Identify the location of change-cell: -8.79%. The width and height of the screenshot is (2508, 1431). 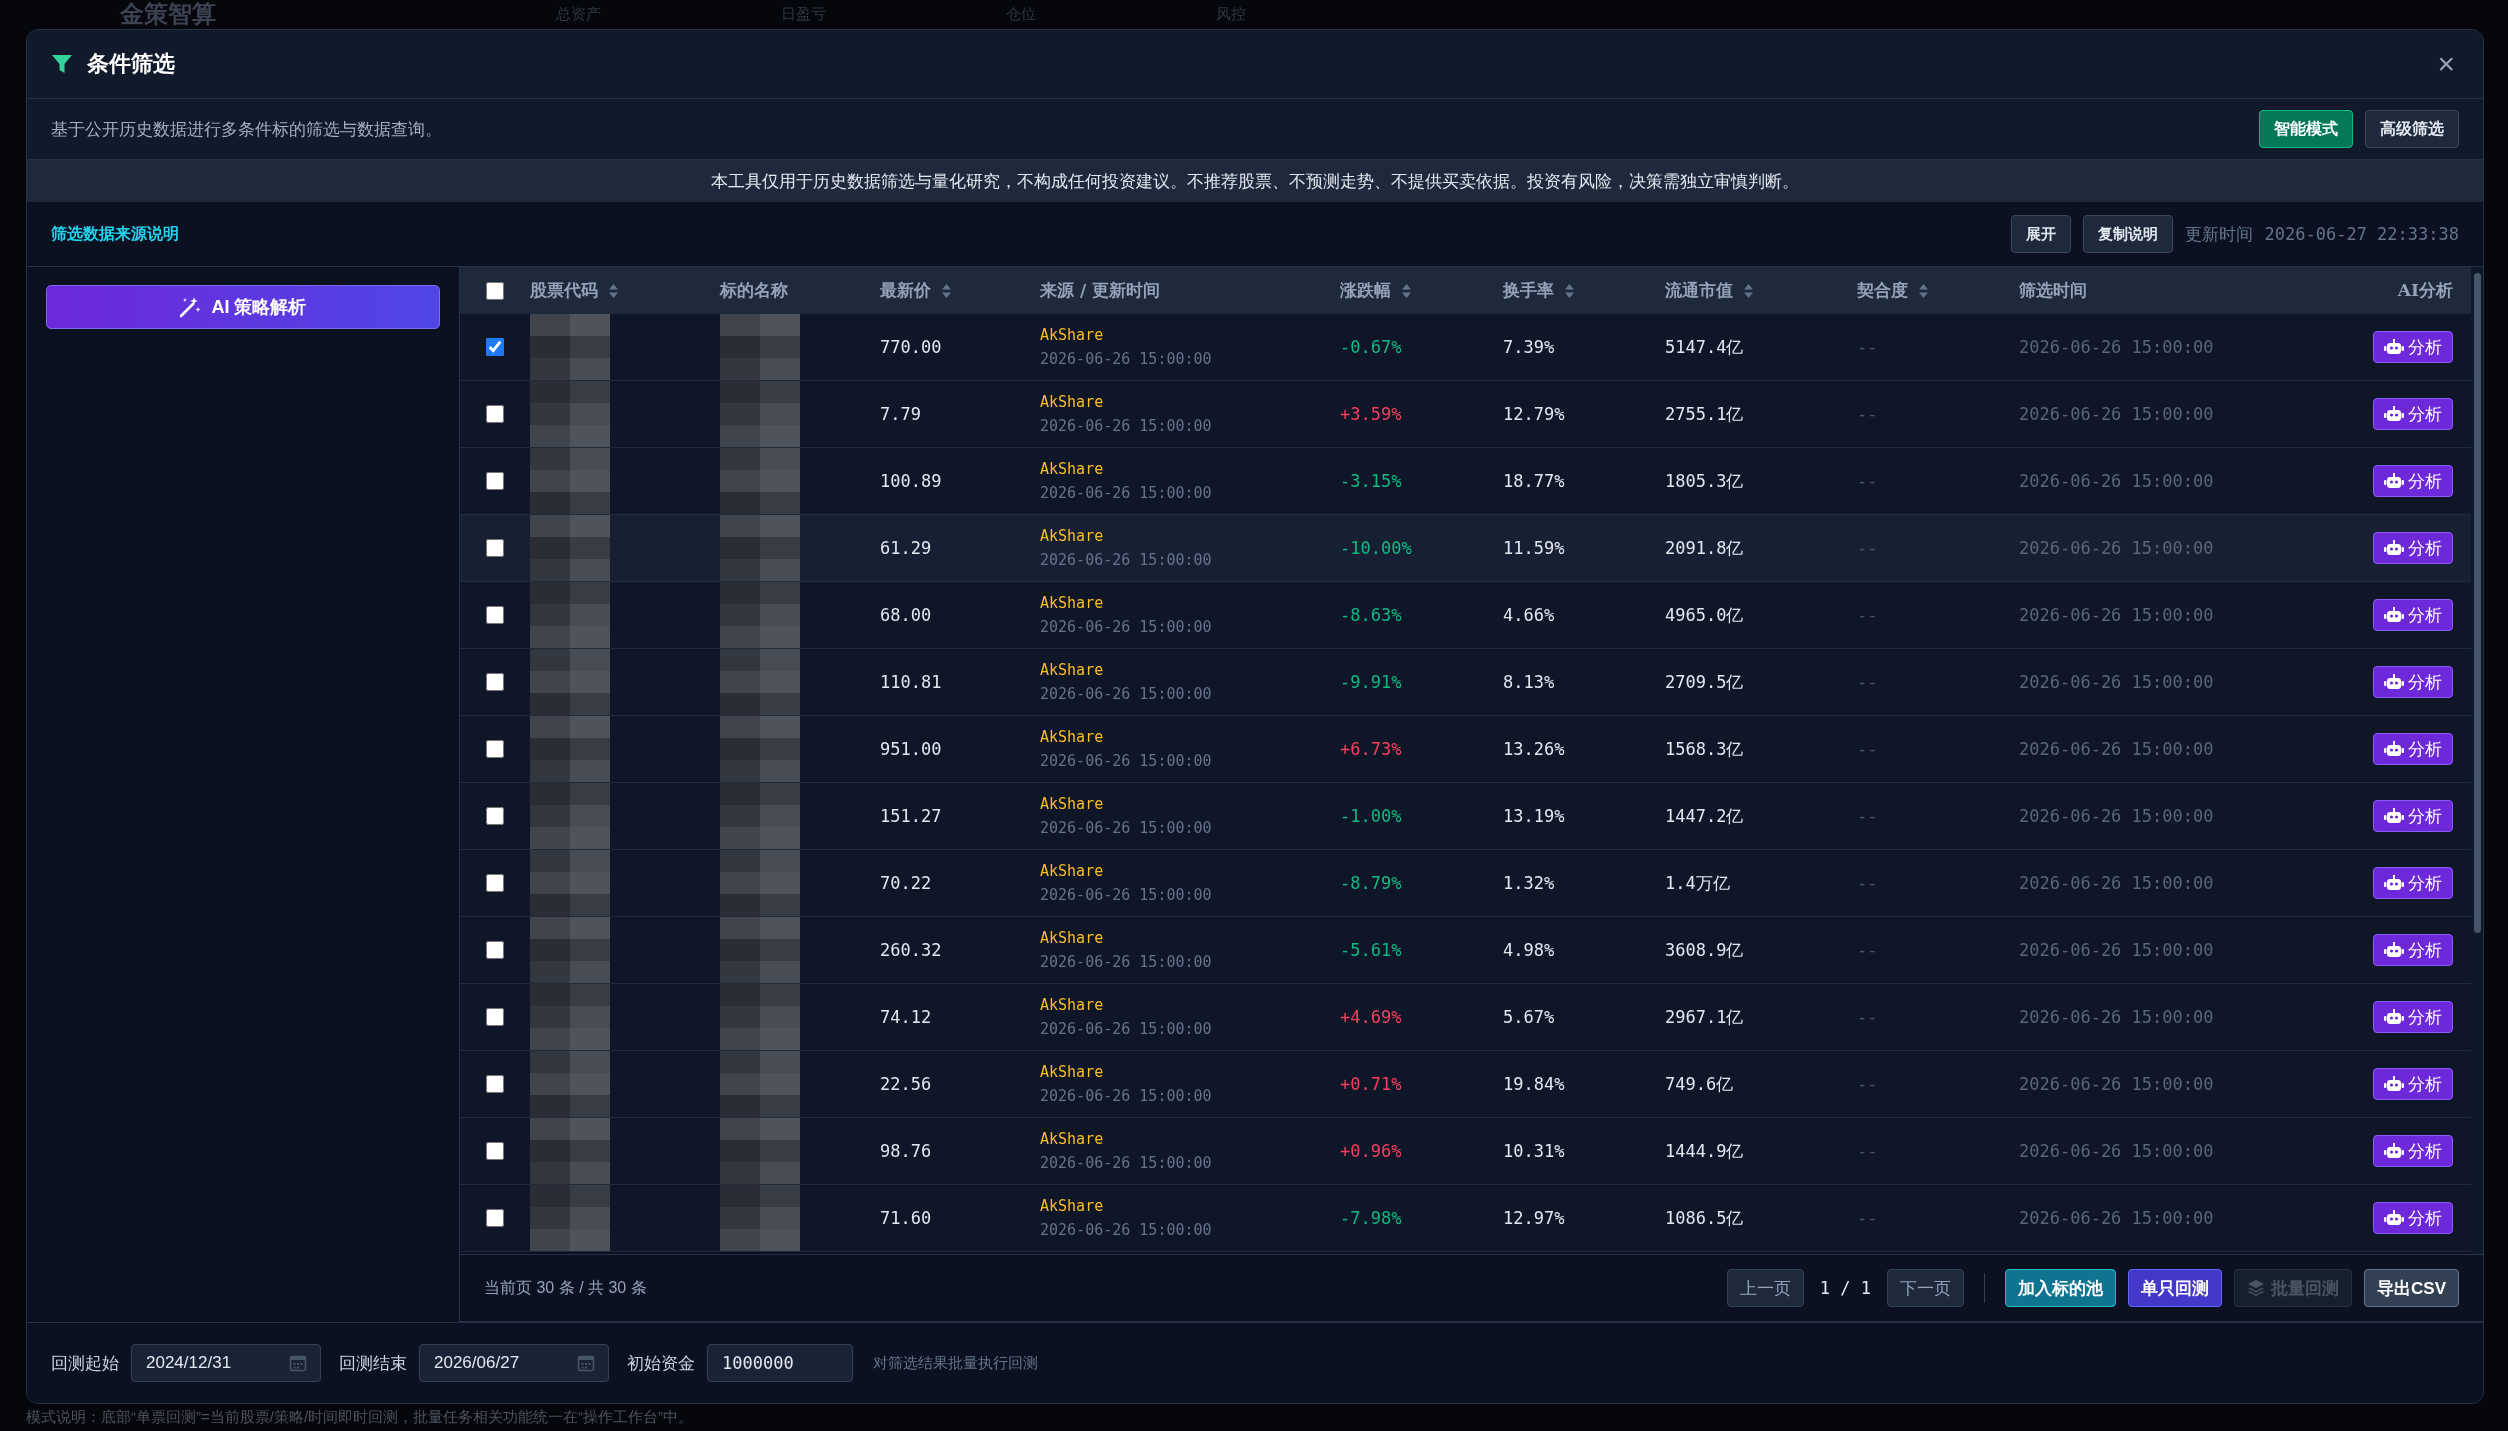
(1371, 883).